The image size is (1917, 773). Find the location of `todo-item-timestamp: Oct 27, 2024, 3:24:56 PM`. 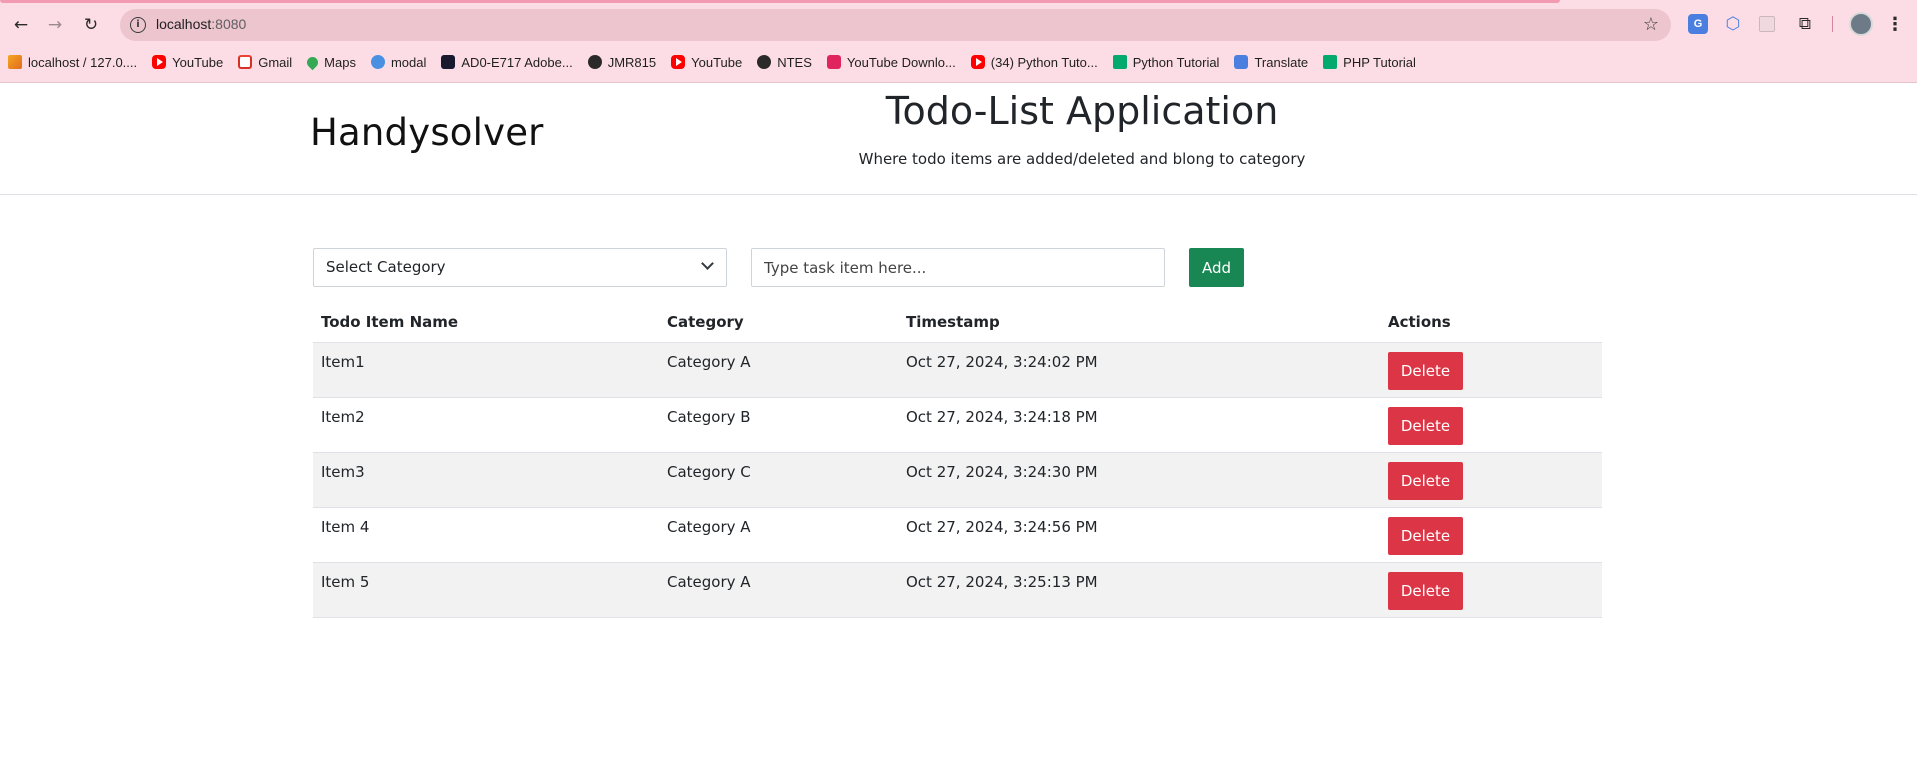

todo-item-timestamp: Oct 27, 2024, 3:24:56 PM is located at coordinates (1139, 535).